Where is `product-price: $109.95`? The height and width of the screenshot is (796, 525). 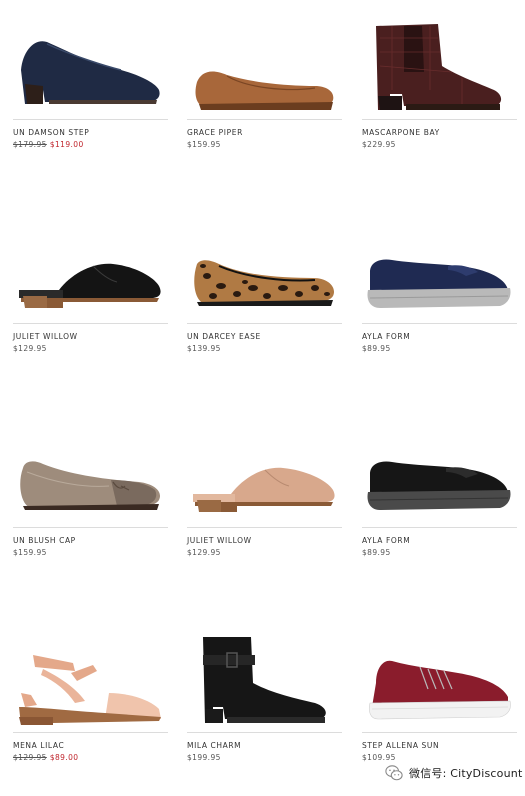 product-price: $109.95 is located at coordinates (379, 757).